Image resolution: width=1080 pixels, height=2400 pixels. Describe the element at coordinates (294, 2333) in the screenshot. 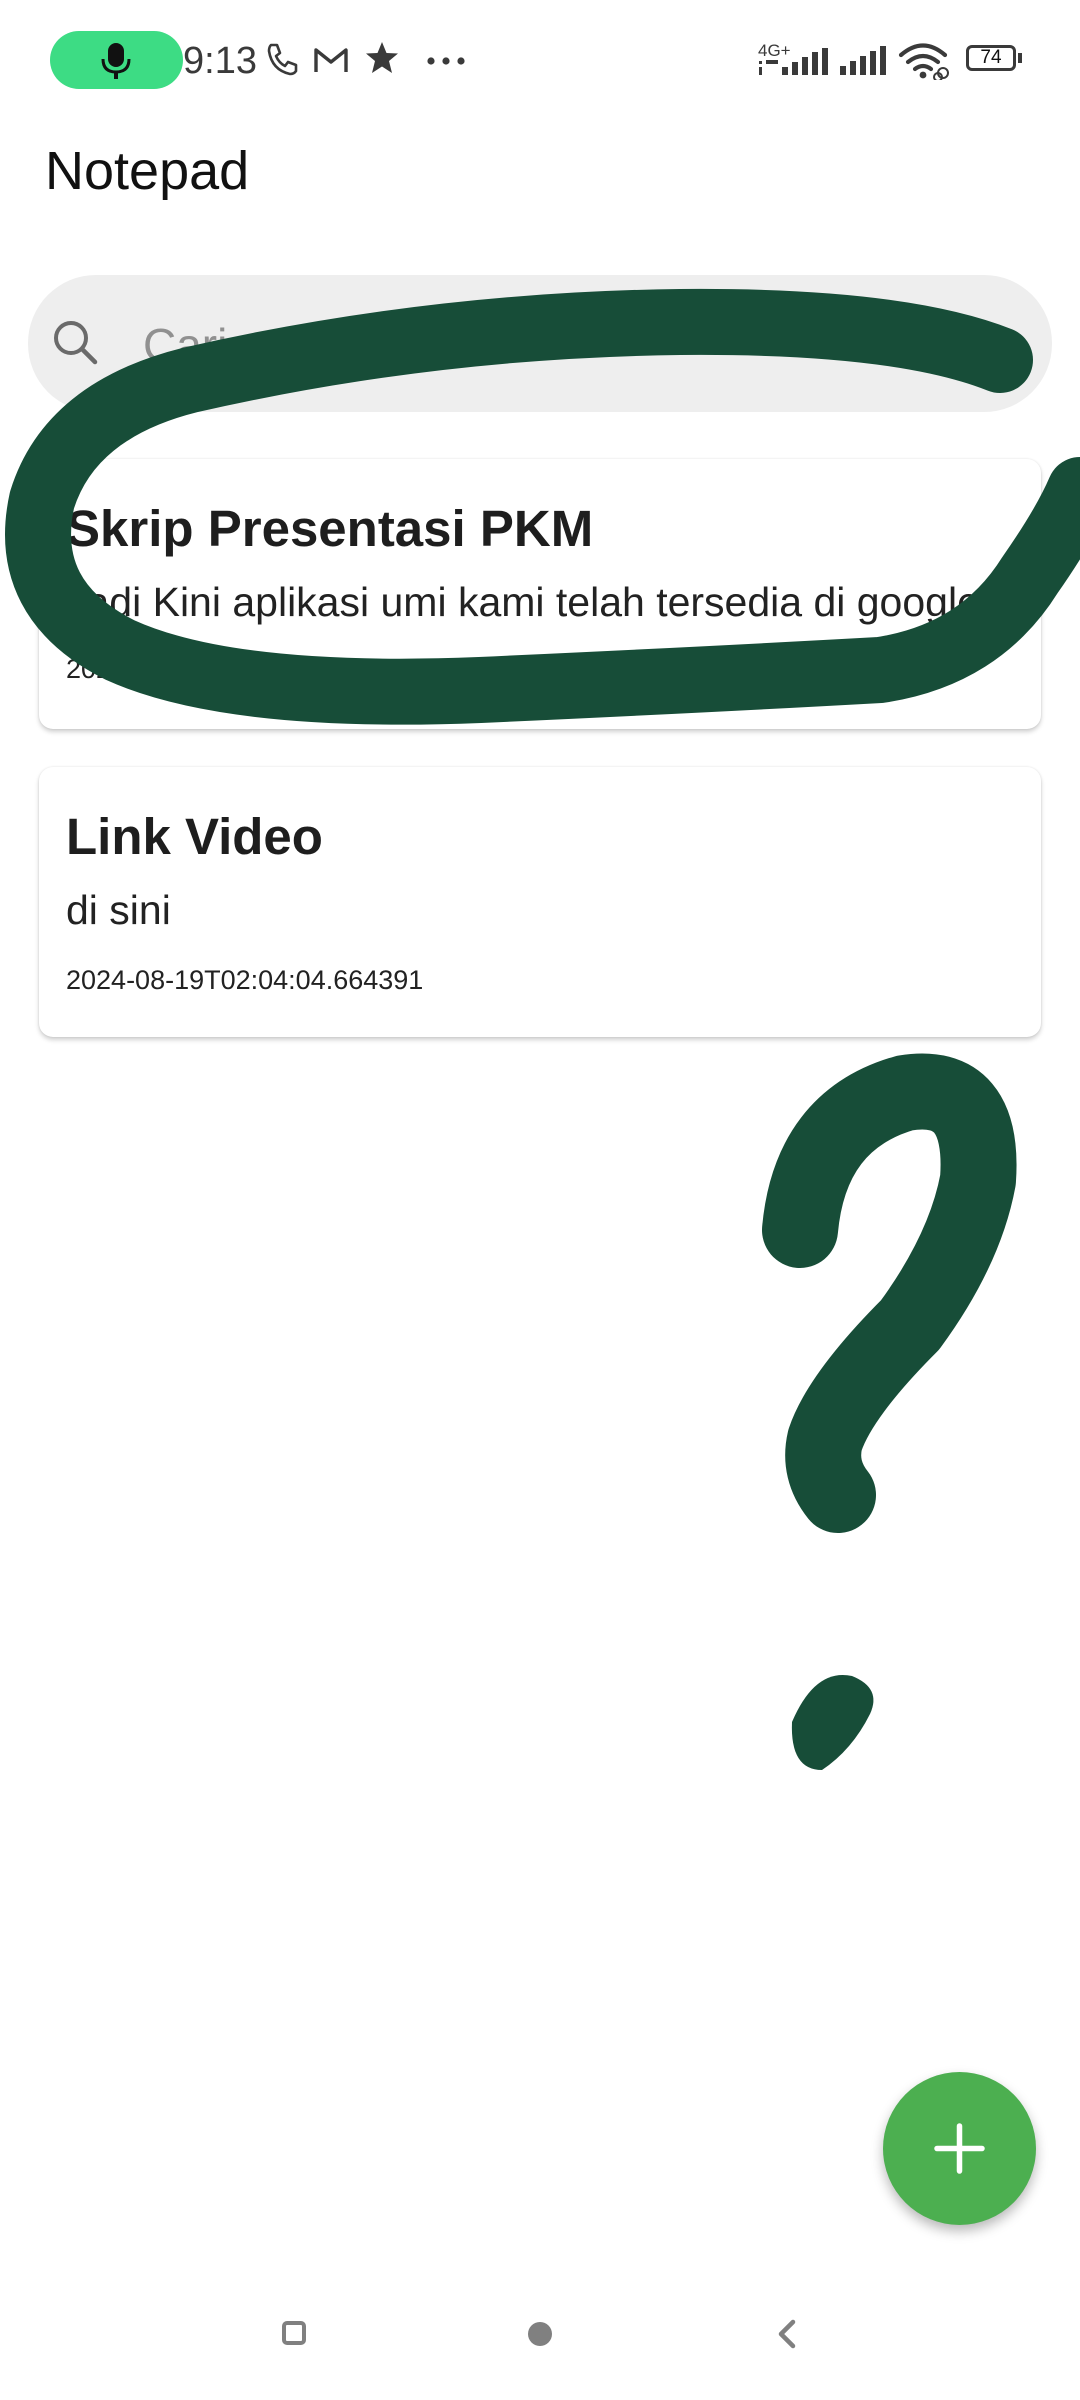

I see `recents-icon` at that location.